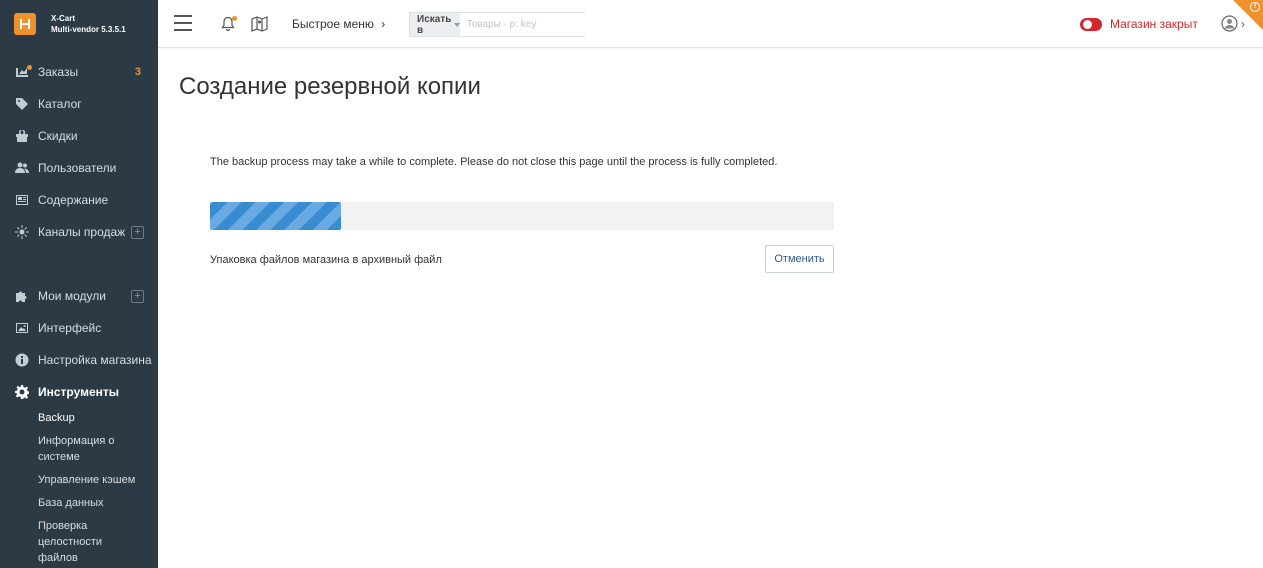 This screenshot has width=1263, height=568. Describe the element at coordinates (1255, 7) in the screenshot. I see `warning-icon: !` at that location.